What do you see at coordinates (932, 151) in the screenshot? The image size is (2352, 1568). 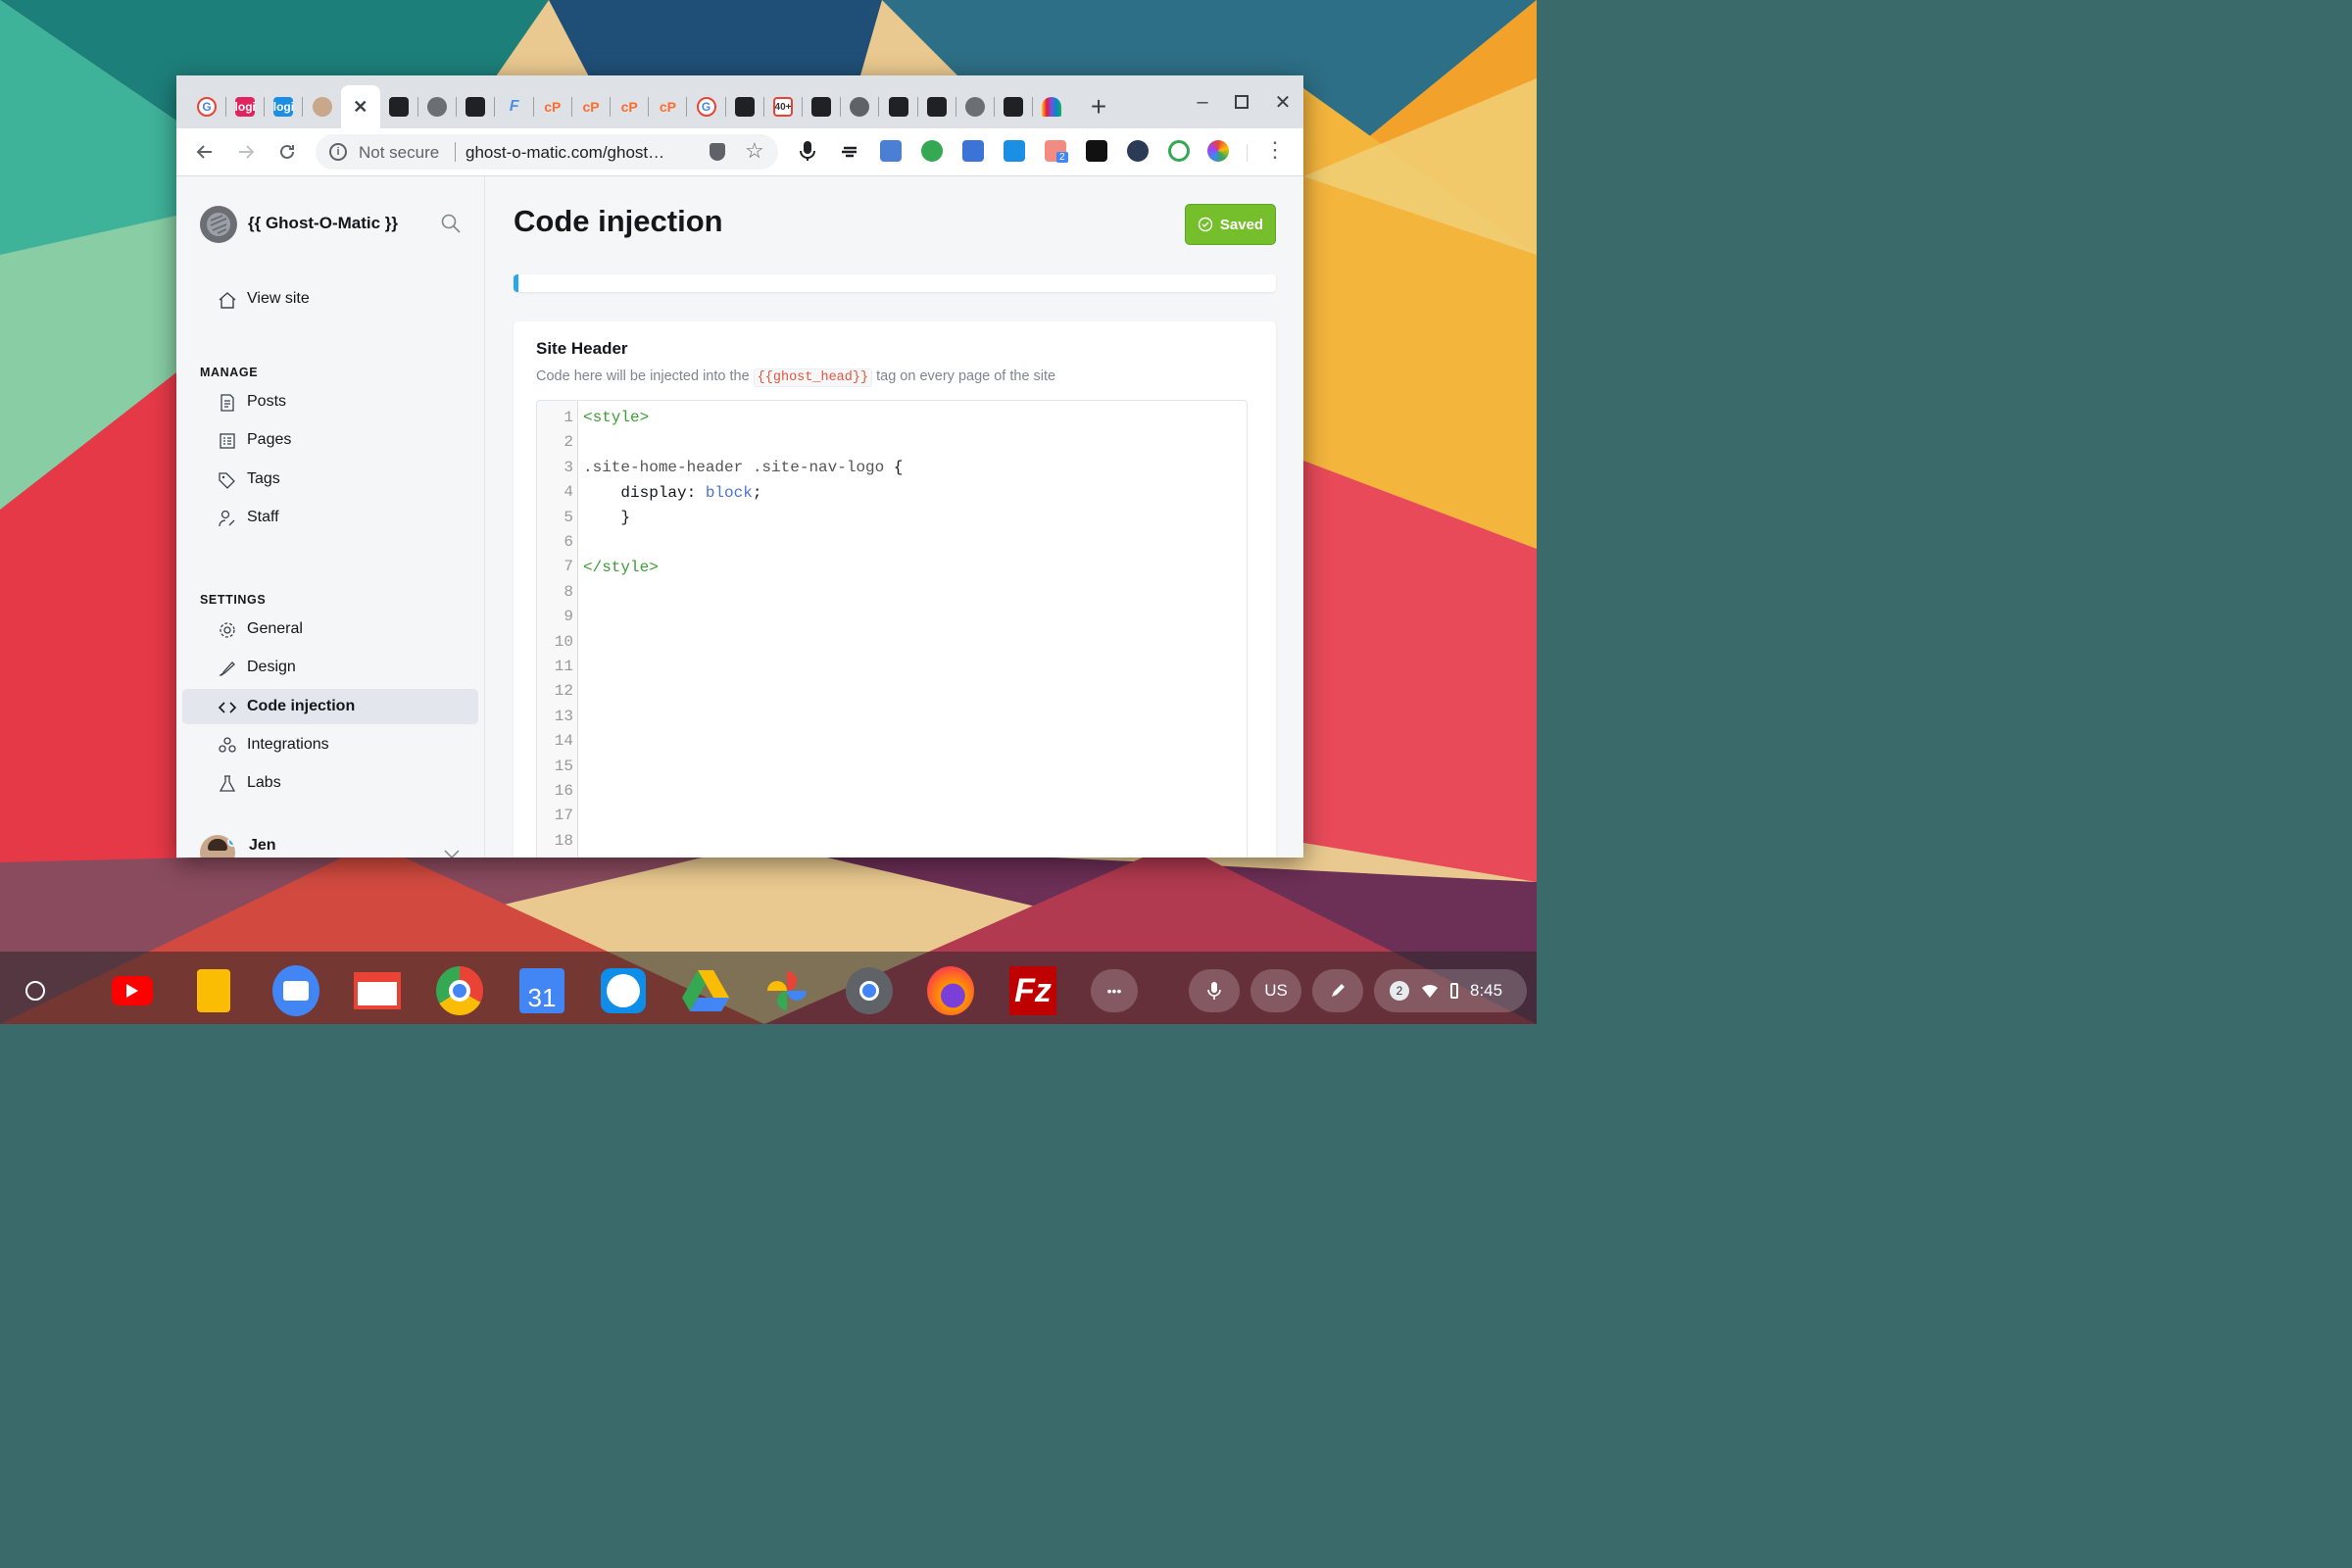 I see `add-extension-icon` at bounding box center [932, 151].